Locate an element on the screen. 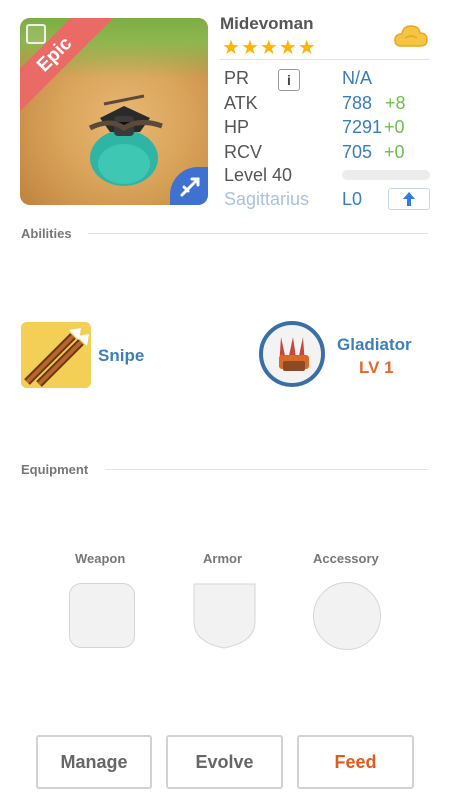 The width and height of the screenshot is (449, 800). constellation-level: L0 is located at coordinates (352, 199).